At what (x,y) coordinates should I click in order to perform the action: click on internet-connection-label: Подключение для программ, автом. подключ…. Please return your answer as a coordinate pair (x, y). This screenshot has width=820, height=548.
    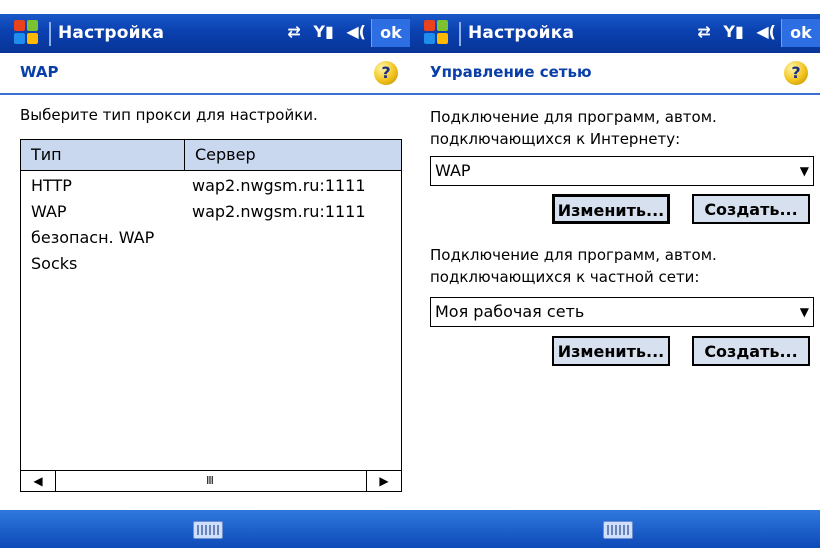
    Looking at the image, I should click on (573, 128).